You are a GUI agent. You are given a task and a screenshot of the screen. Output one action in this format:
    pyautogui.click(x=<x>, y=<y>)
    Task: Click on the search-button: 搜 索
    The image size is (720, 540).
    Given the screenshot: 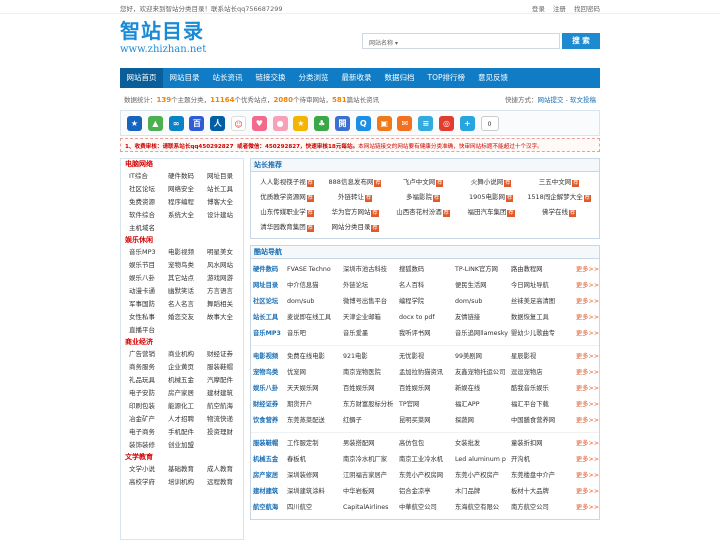 What is the action you would take?
    pyautogui.click(x=581, y=41)
    